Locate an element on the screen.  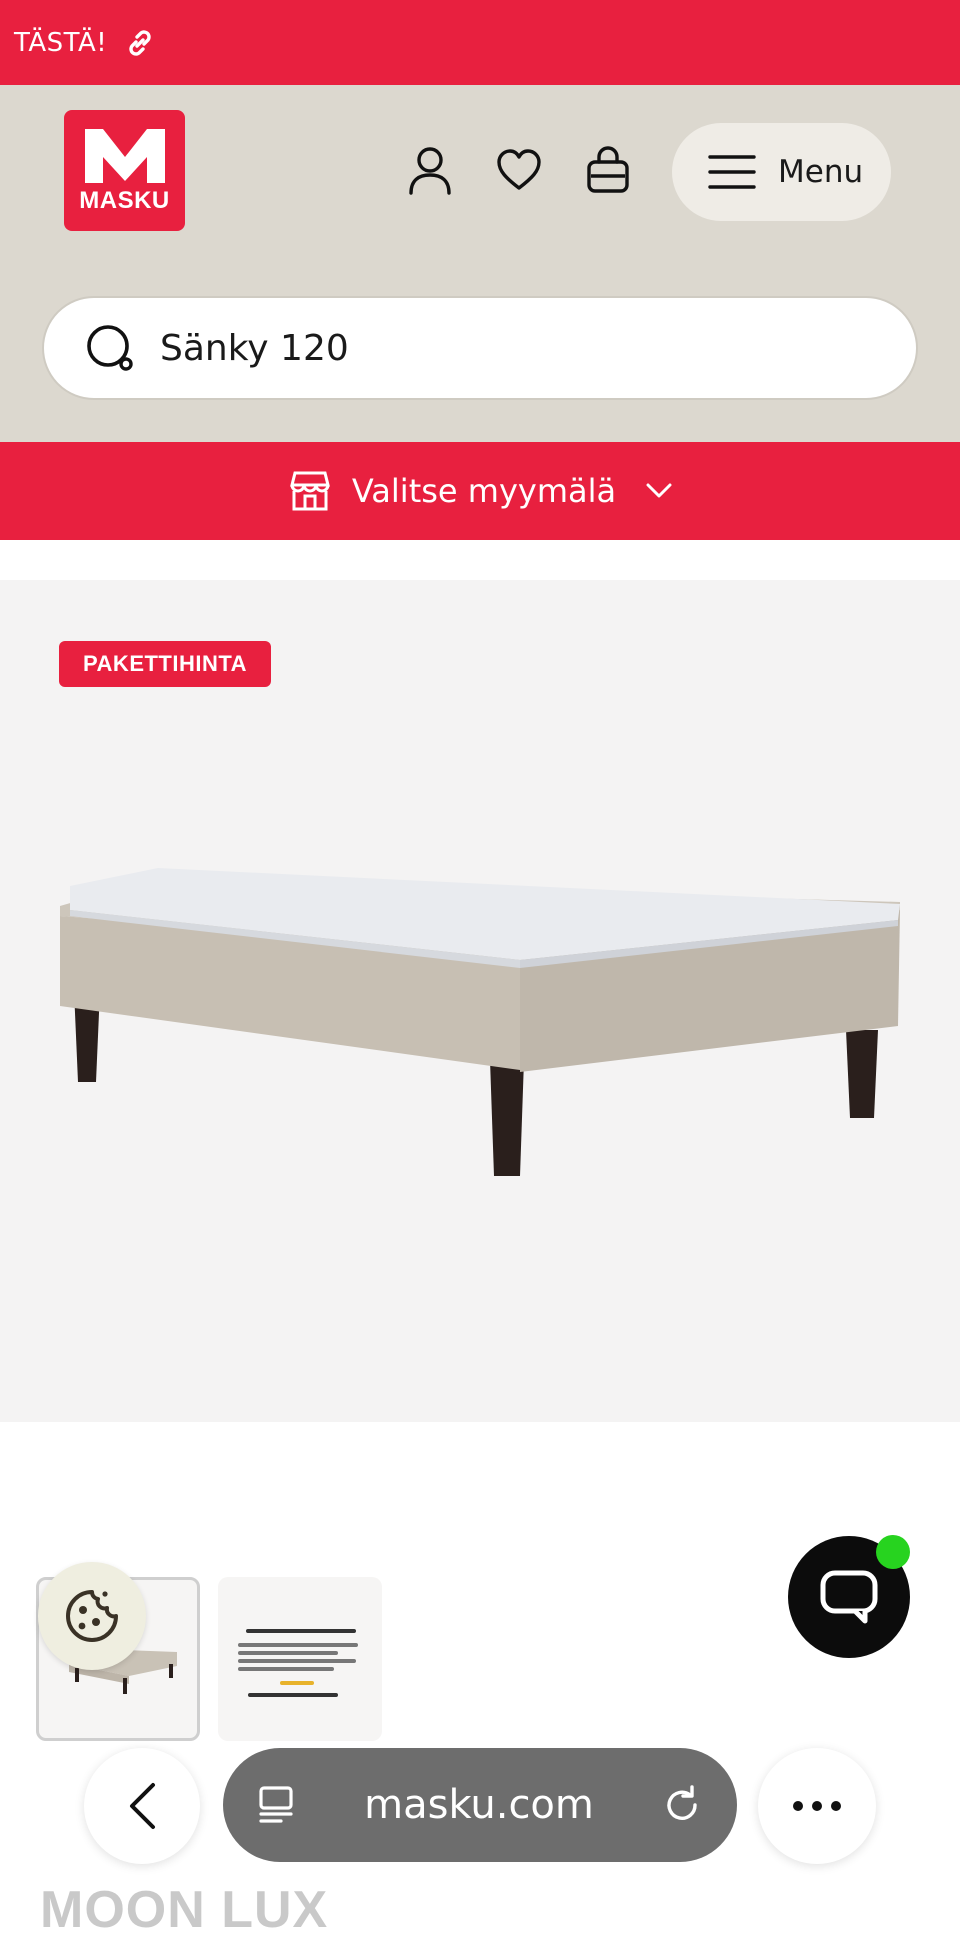
store-label: Valitse myymälä is located at coordinates (484, 491).